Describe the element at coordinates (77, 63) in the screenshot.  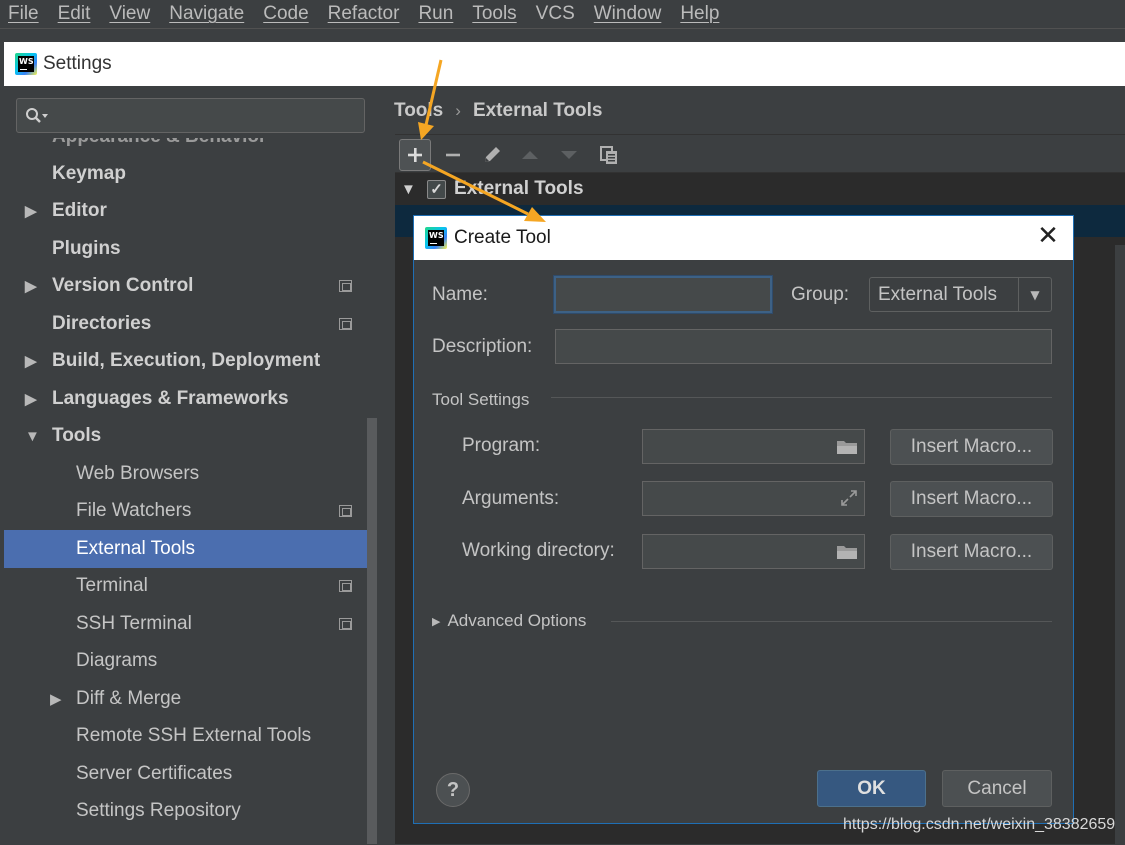
I see `settings-title: Settings` at that location.